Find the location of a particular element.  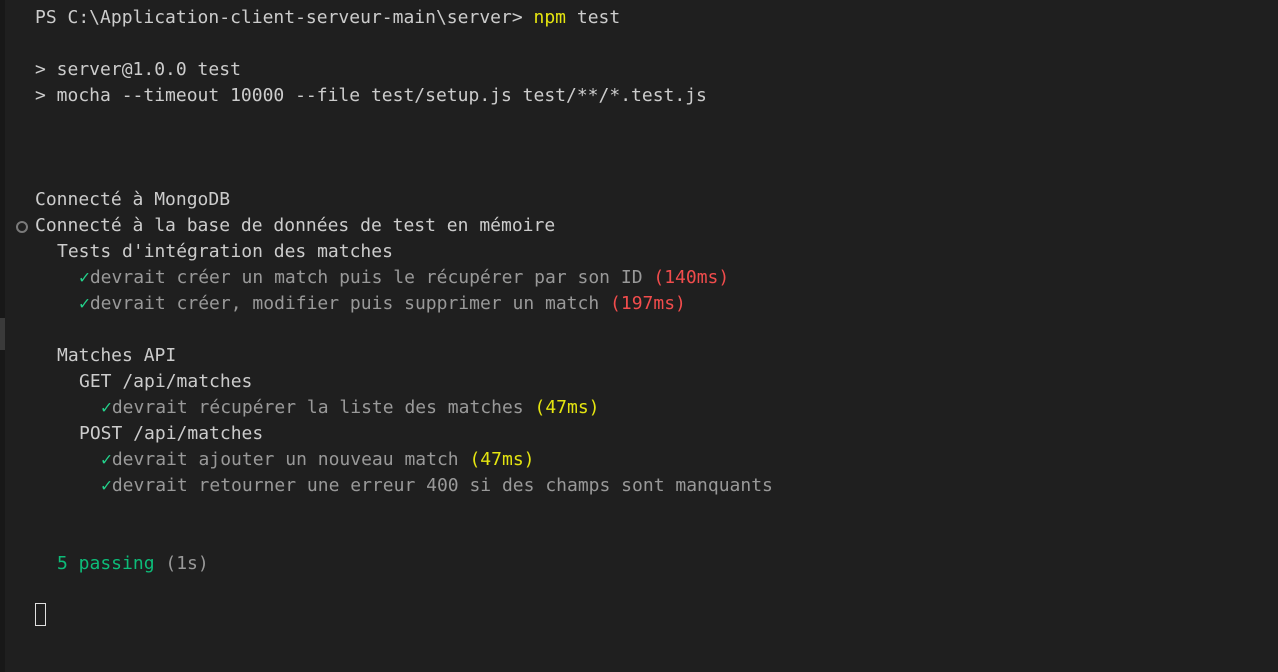

test-row: ✓devrait ajouter un nouveau match (47ms) is located at coordinates (318, 460).